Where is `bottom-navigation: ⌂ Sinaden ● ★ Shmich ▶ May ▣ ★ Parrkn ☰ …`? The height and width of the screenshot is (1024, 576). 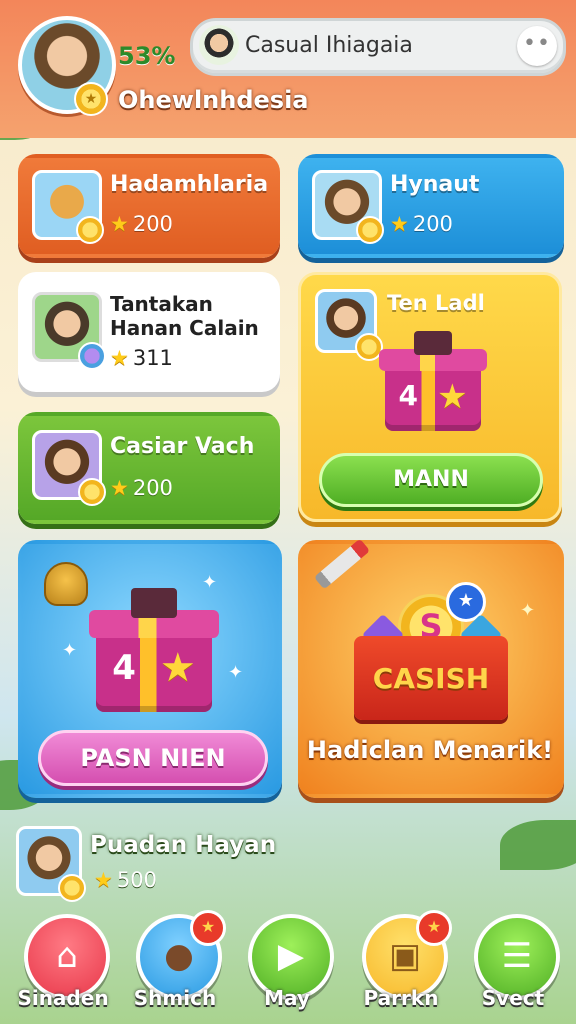
bottom-navigation: ⌂ Sinaden ● ★ Shmich ▶ May ▣ ★ Parrkn ☰ … is located at coordinates (288, 965).